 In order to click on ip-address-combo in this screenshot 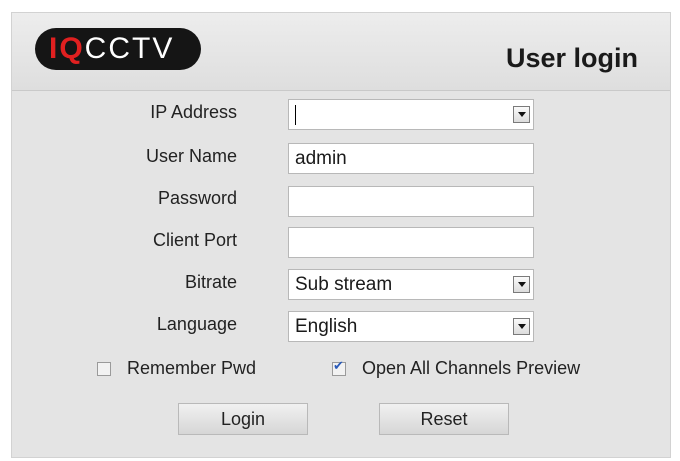, I will do `click(411, 114)`.